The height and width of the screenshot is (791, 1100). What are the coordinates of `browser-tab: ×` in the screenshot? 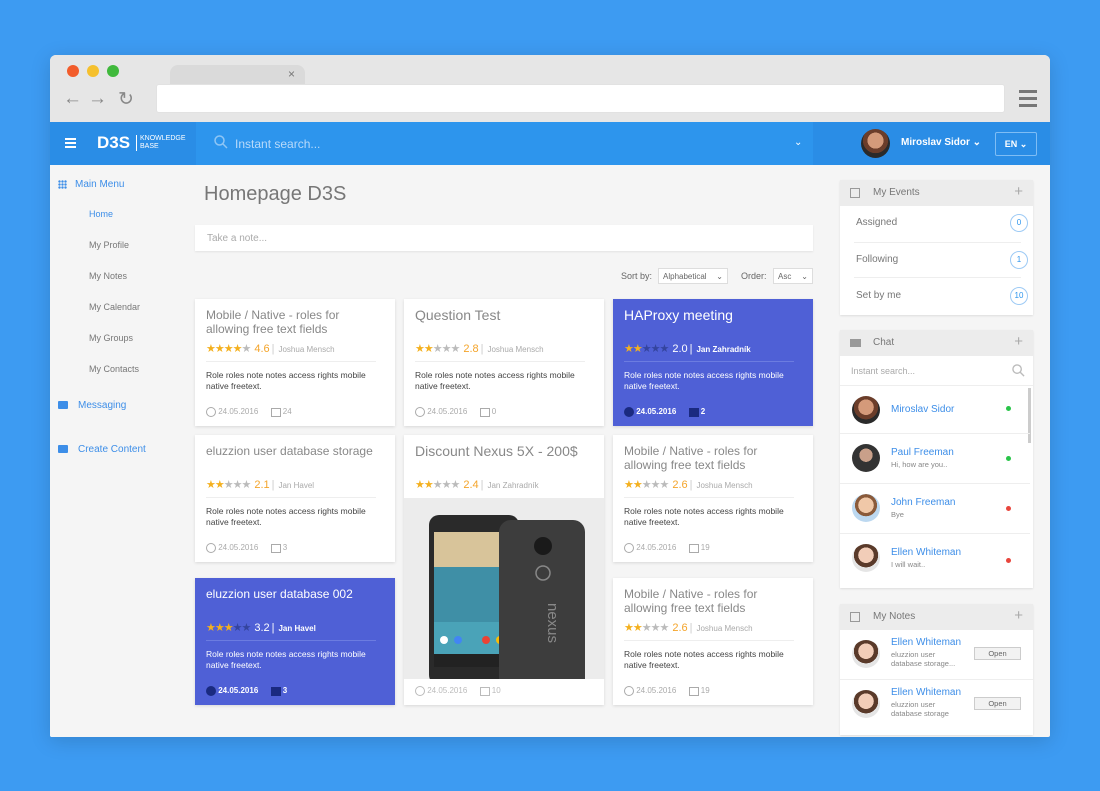 It's located at (237, 75).